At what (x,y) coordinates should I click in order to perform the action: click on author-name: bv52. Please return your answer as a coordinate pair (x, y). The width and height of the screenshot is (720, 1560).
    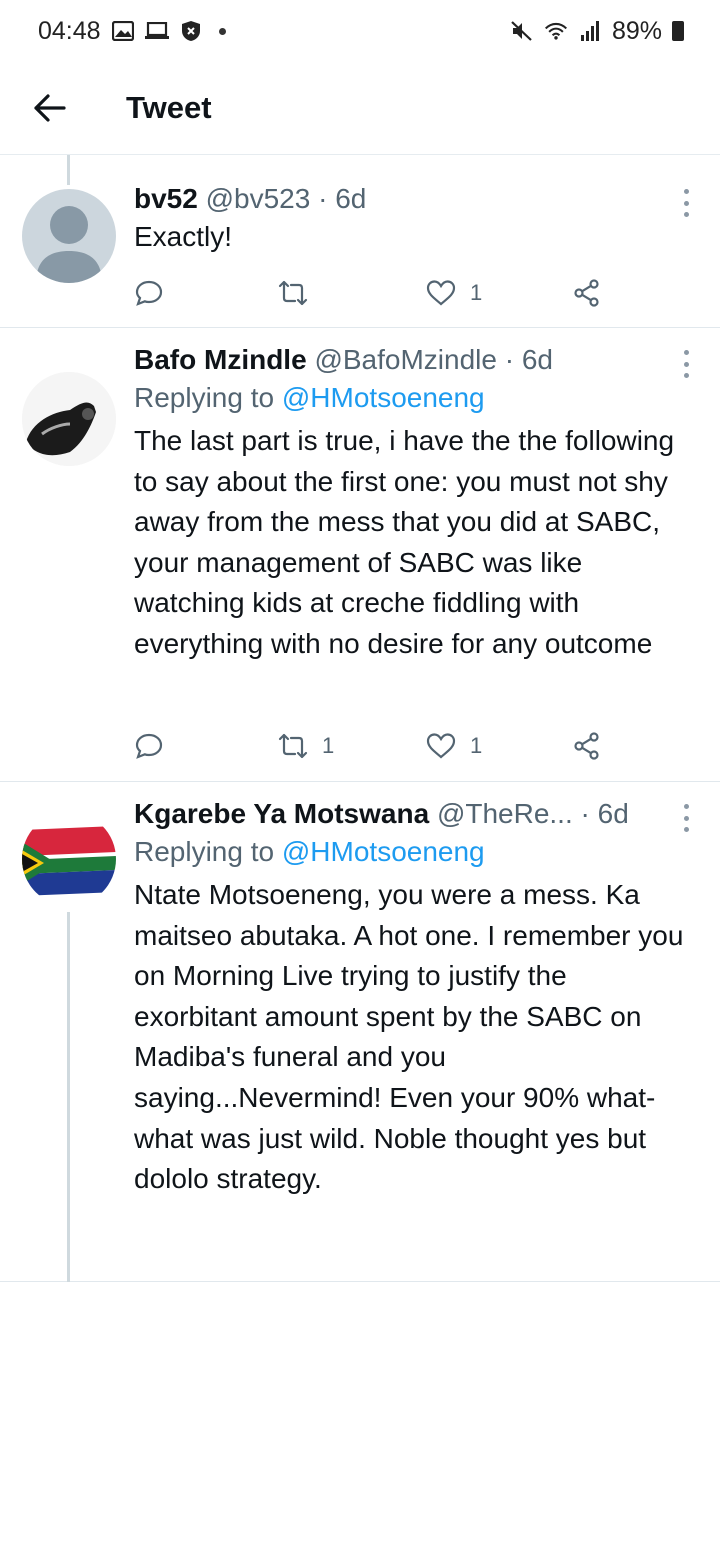
    Looking at the image, I should click on (166, 198).